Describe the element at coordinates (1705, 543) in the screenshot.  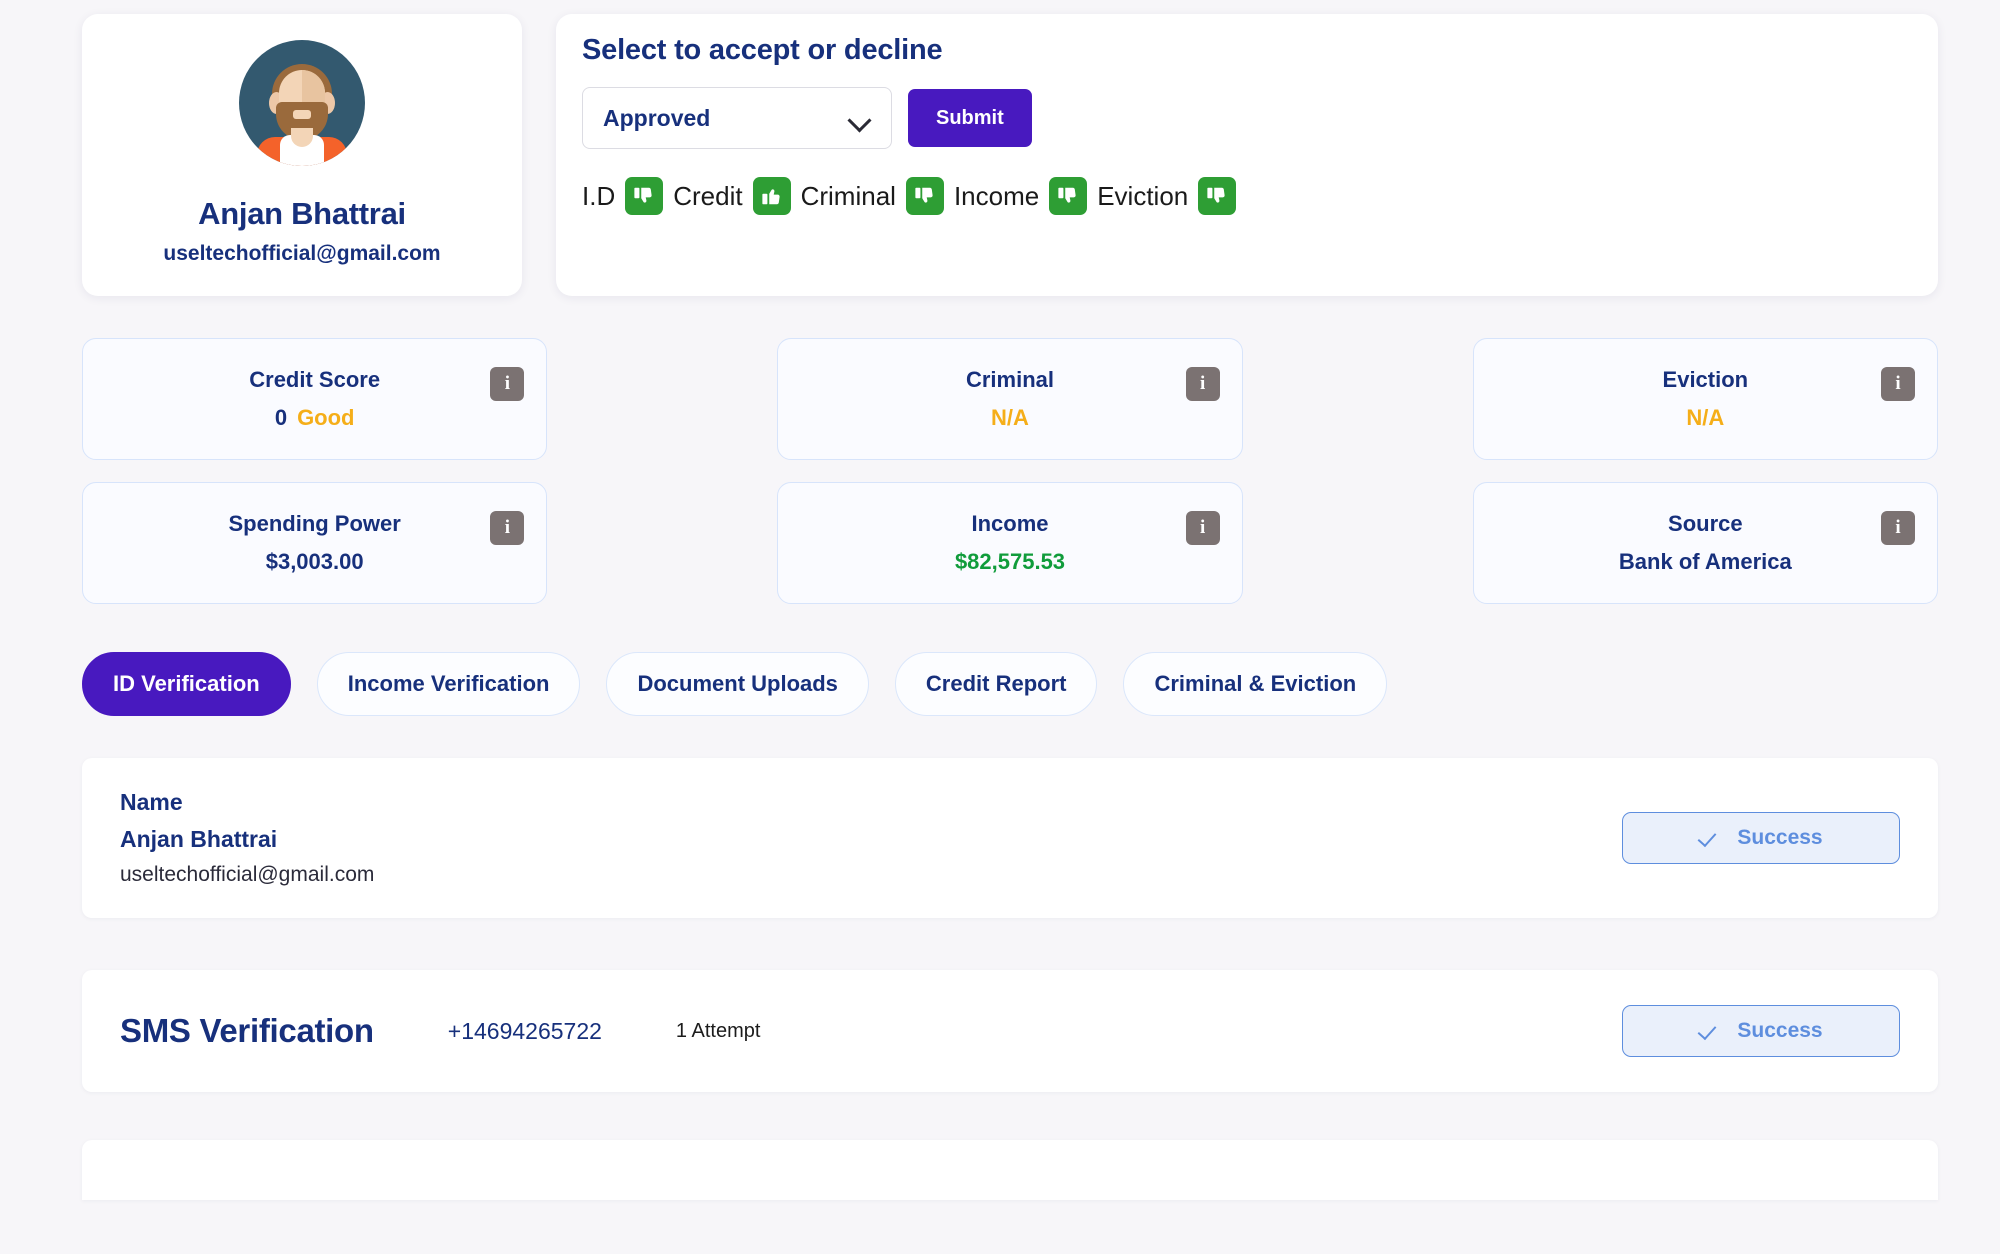
I see `stat-card-source: Source Bank of America i` at that location.